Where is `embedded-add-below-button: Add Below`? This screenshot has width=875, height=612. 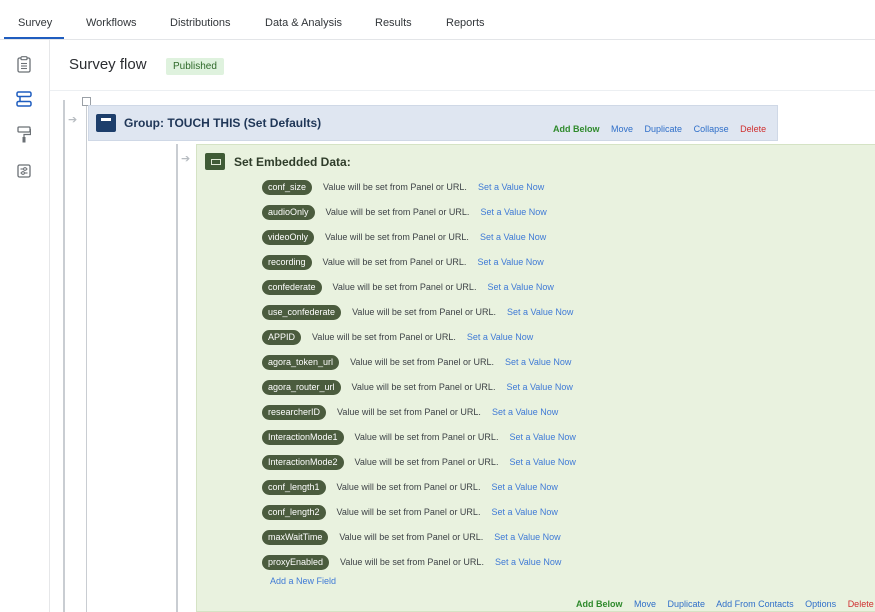 embedded-add-below-button: Add Below is located at coordinates (599, 604).